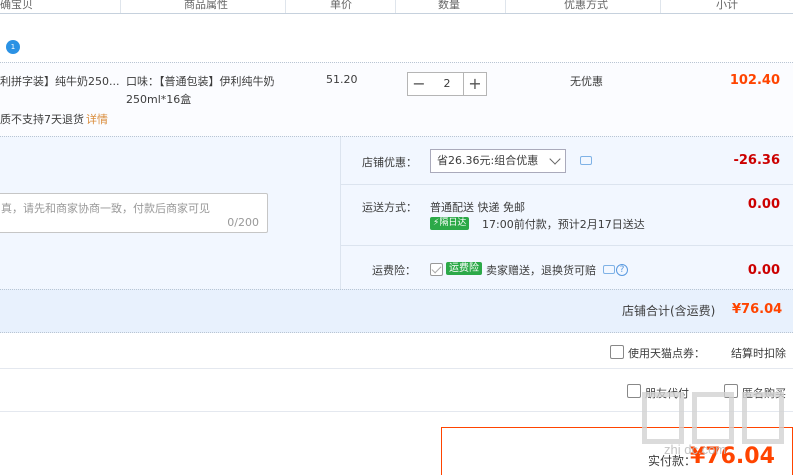 The image size is (793, 475). Describe the element at coordinates (342, 79) in the screenshot. I see `item-unit-price: 51.20` at that location.